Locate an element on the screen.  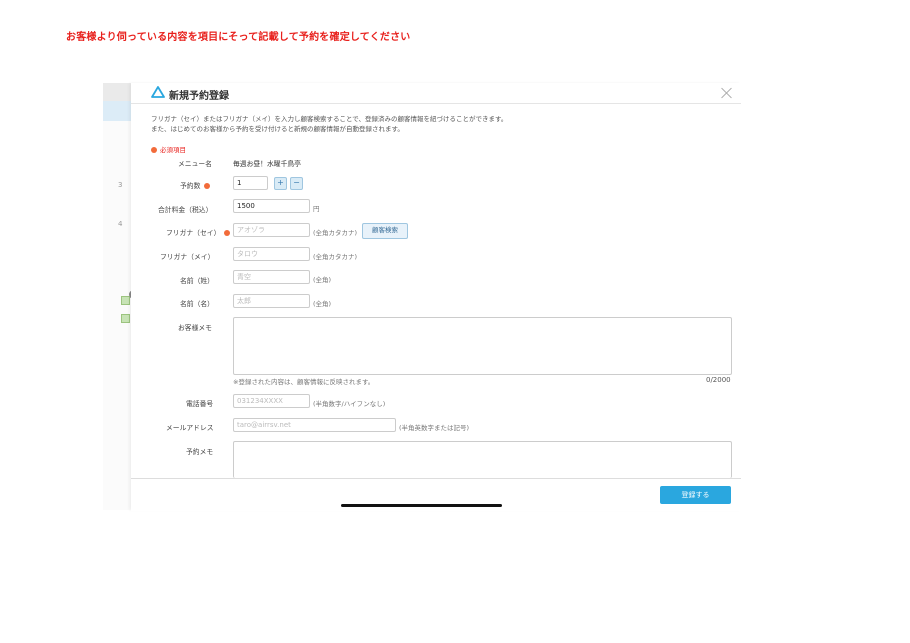
first-name-input is located at coordinates (271, 301).